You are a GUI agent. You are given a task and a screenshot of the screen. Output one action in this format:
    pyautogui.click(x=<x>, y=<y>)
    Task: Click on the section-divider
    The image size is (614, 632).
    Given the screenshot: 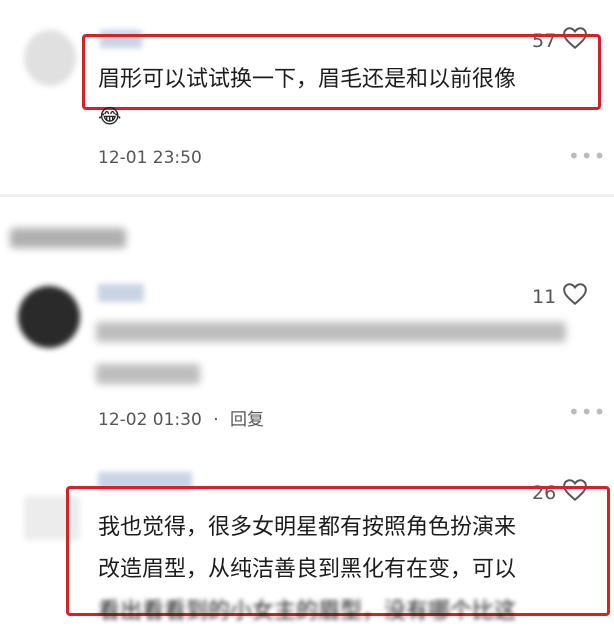 What is the action you would take?
    pyautogui.click(x=307, y=195)
    